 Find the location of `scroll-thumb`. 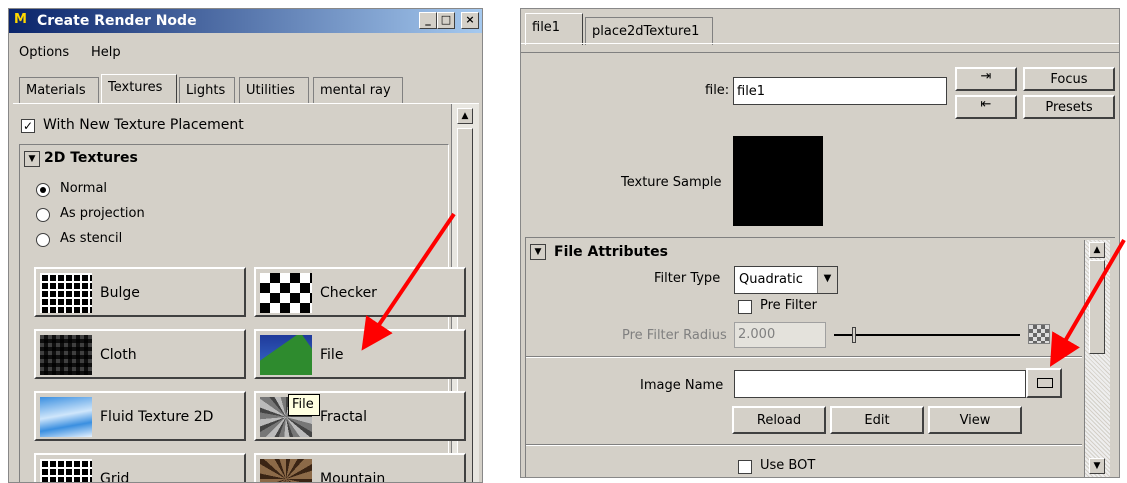

scroll-thumb is located at coordinates (1097, 307).